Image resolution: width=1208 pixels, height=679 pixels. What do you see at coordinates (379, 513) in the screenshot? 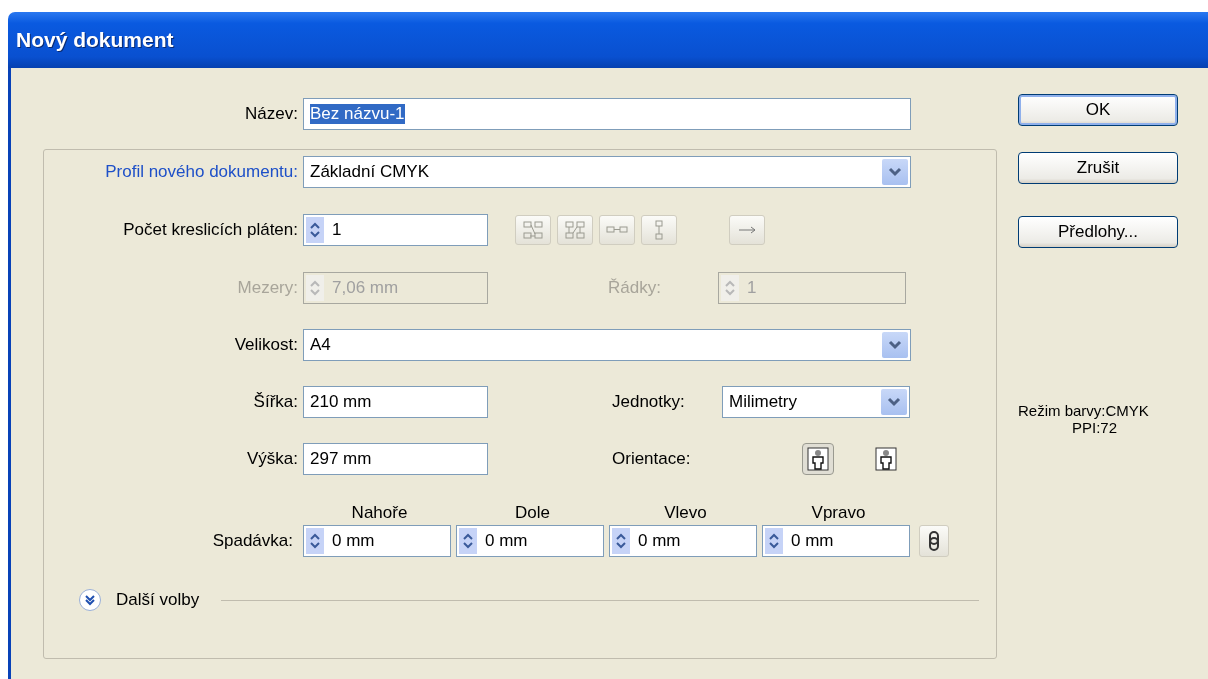
I see `column-heading: Nahoře` at bounding box center [379, 513].